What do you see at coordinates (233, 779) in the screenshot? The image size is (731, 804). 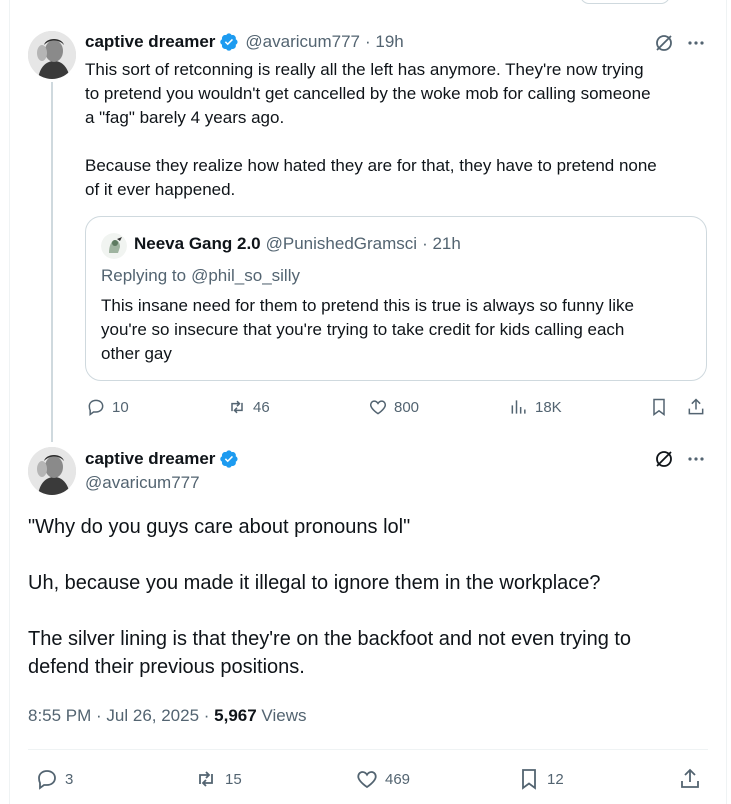 I see `repost-count: 15` at bounding box center [233, 779].